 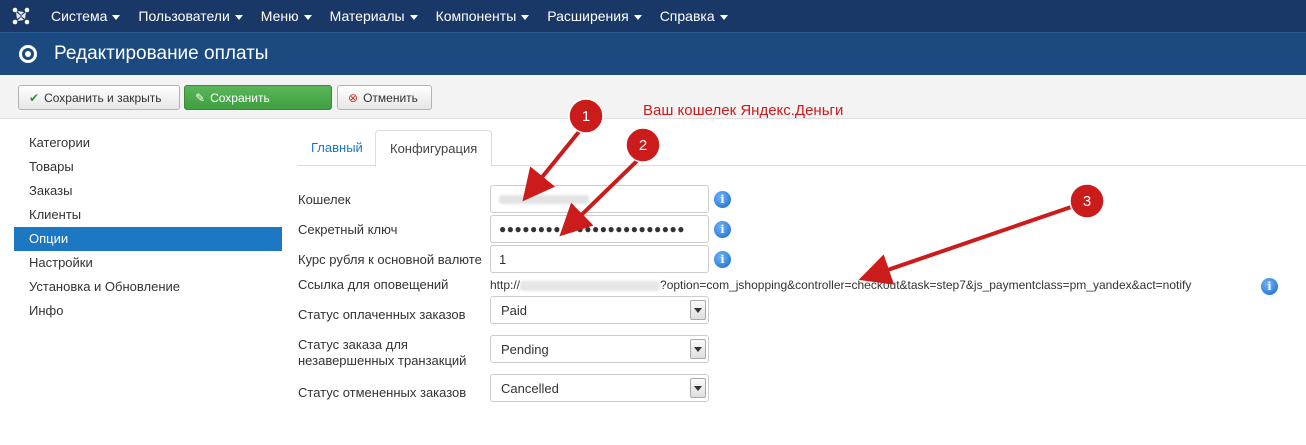 I want to click on tab-bar: Главный Конфигурация, so click(x=801, y=148).